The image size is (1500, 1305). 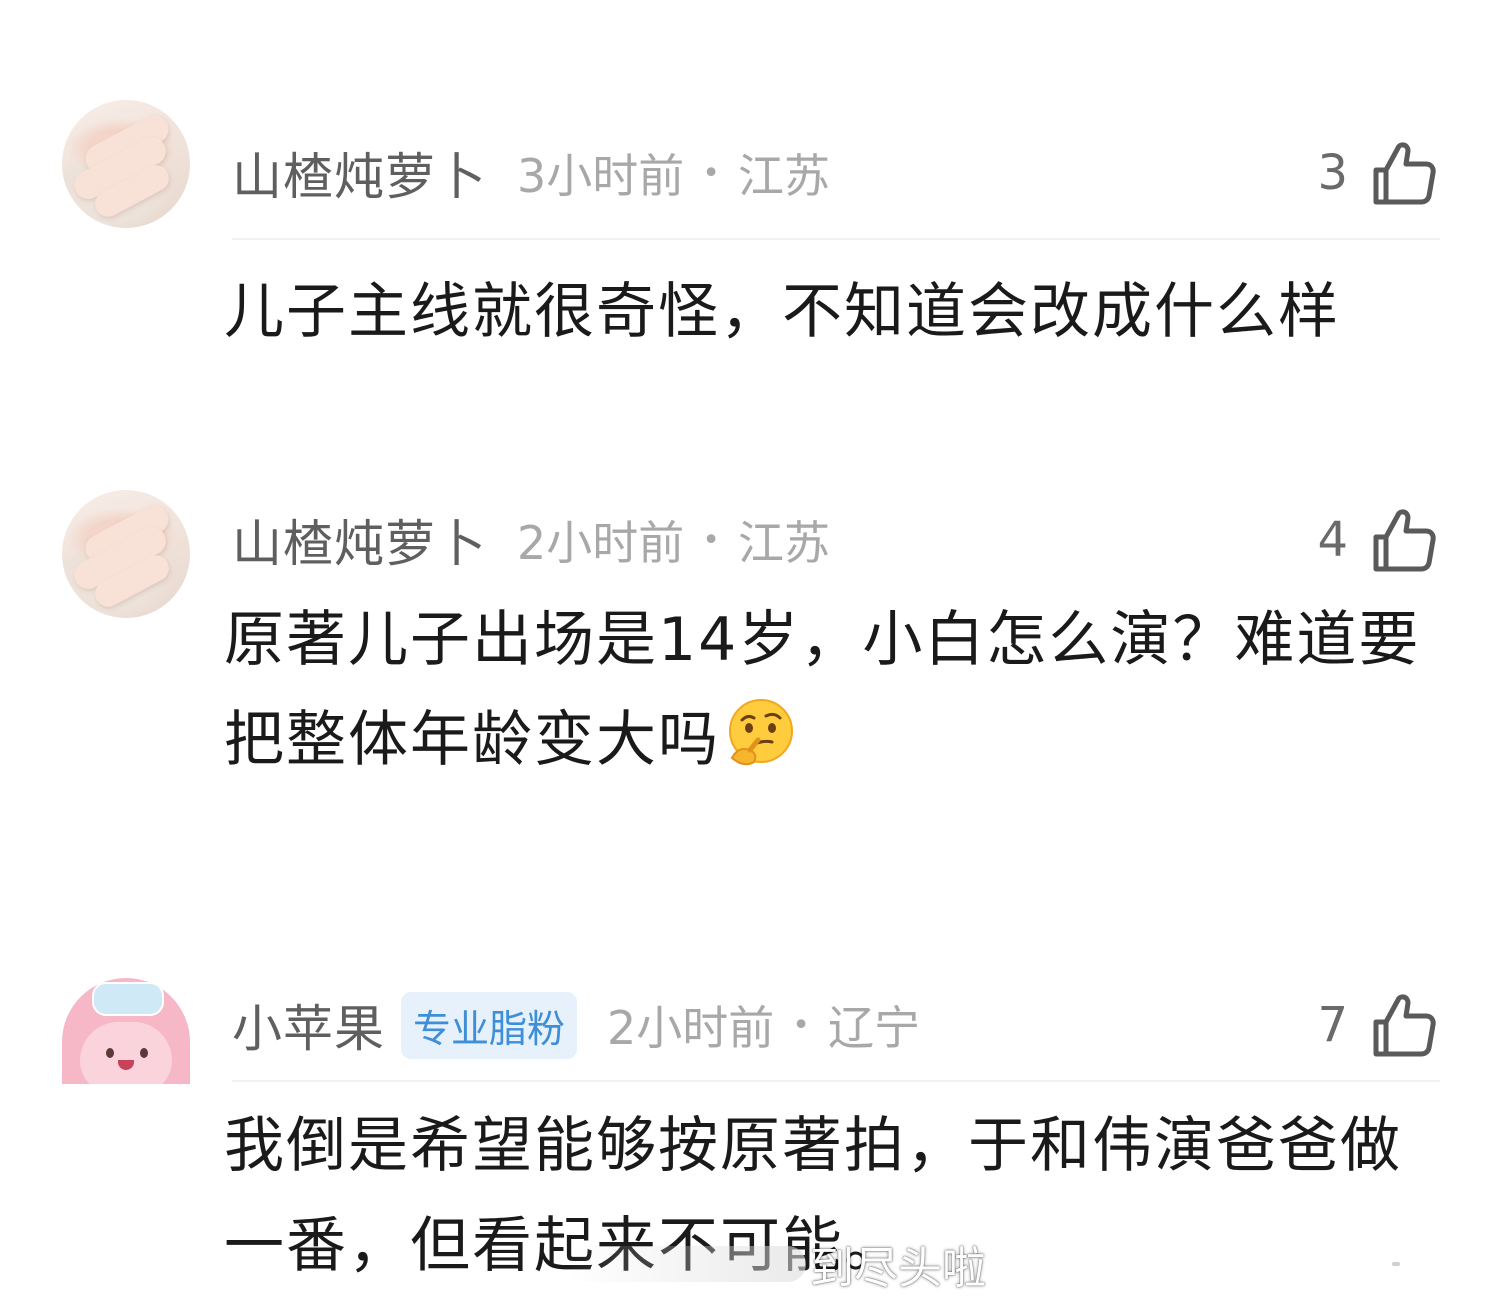 I want to click on comment-meta: 山楂炖萝卜 3小时前 • 江苏, so click(x=531, y=173).